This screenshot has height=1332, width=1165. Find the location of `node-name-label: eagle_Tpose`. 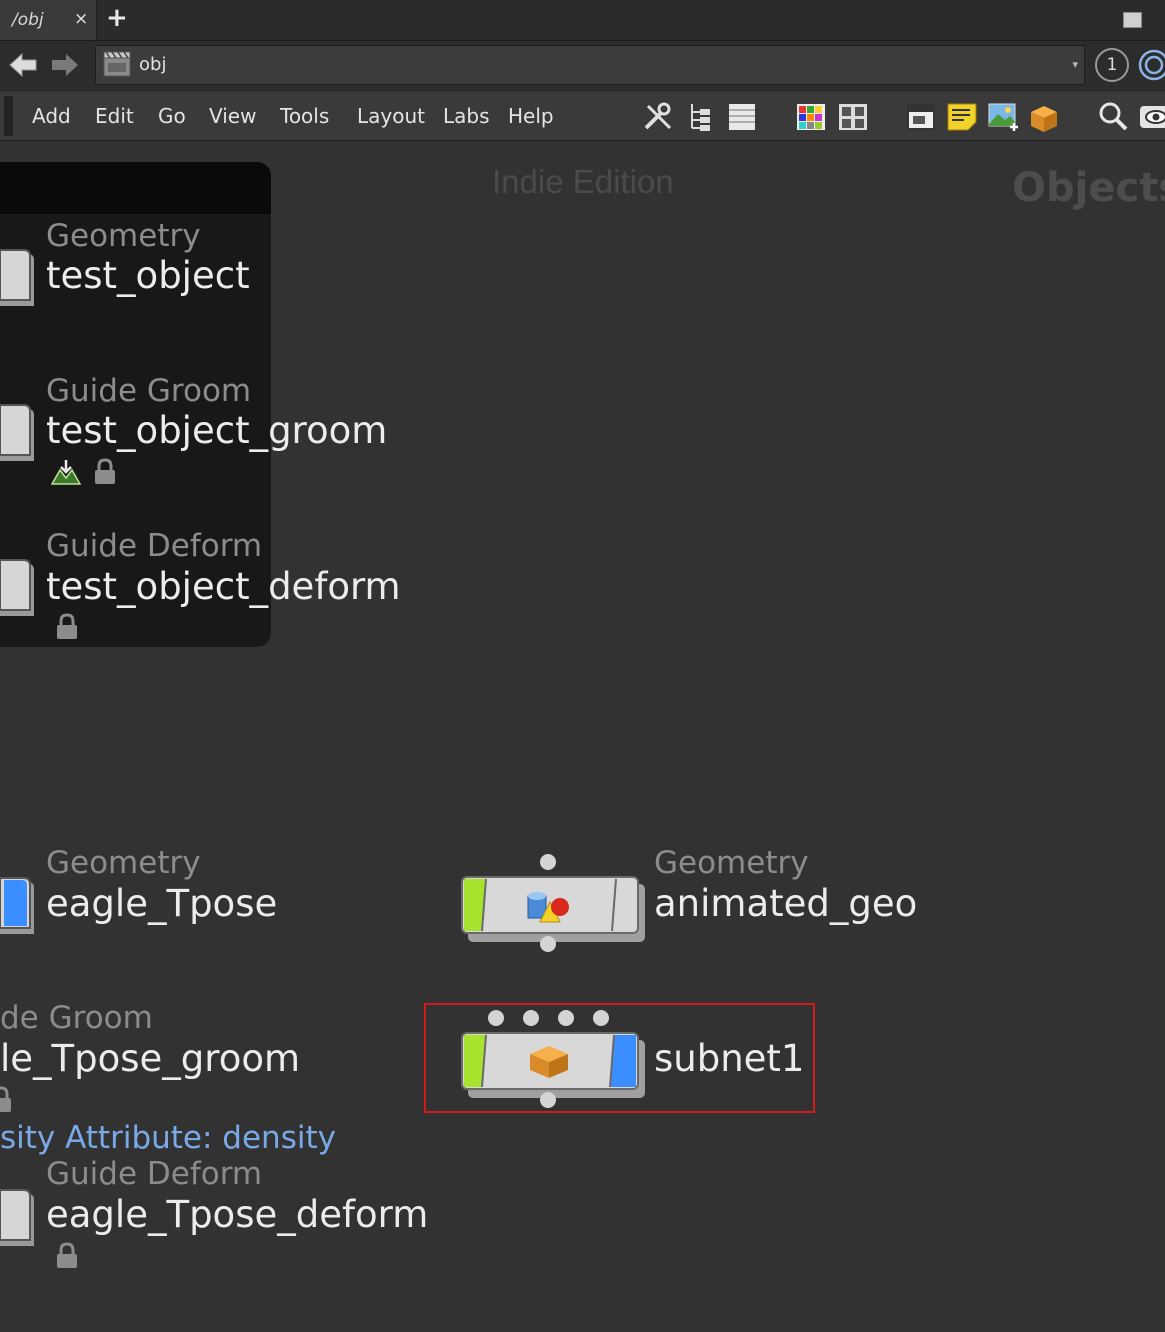

node-name-label: eagle_Tpose is located at coordinates (161, 903).